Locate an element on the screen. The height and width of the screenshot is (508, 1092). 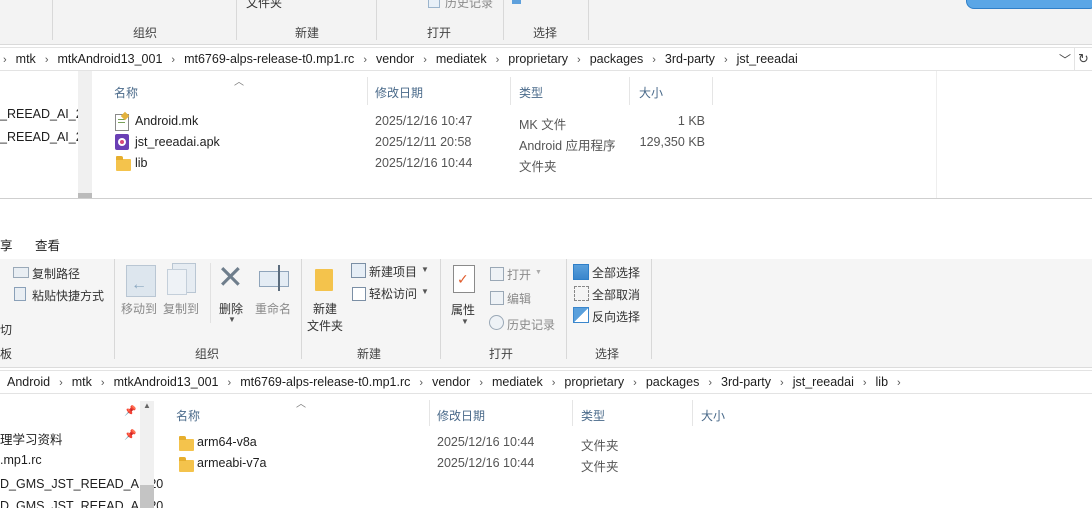
history-icon is located at coordinates (496, 322).